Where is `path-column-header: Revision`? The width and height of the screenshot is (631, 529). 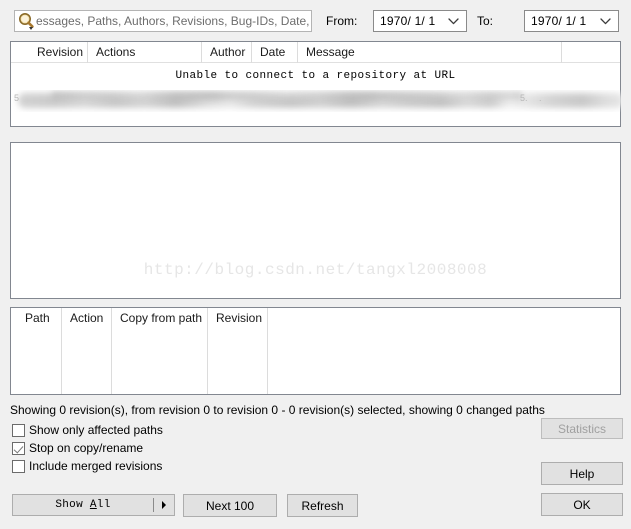 path-column-header: Revision is located at coordinates (237, 351).